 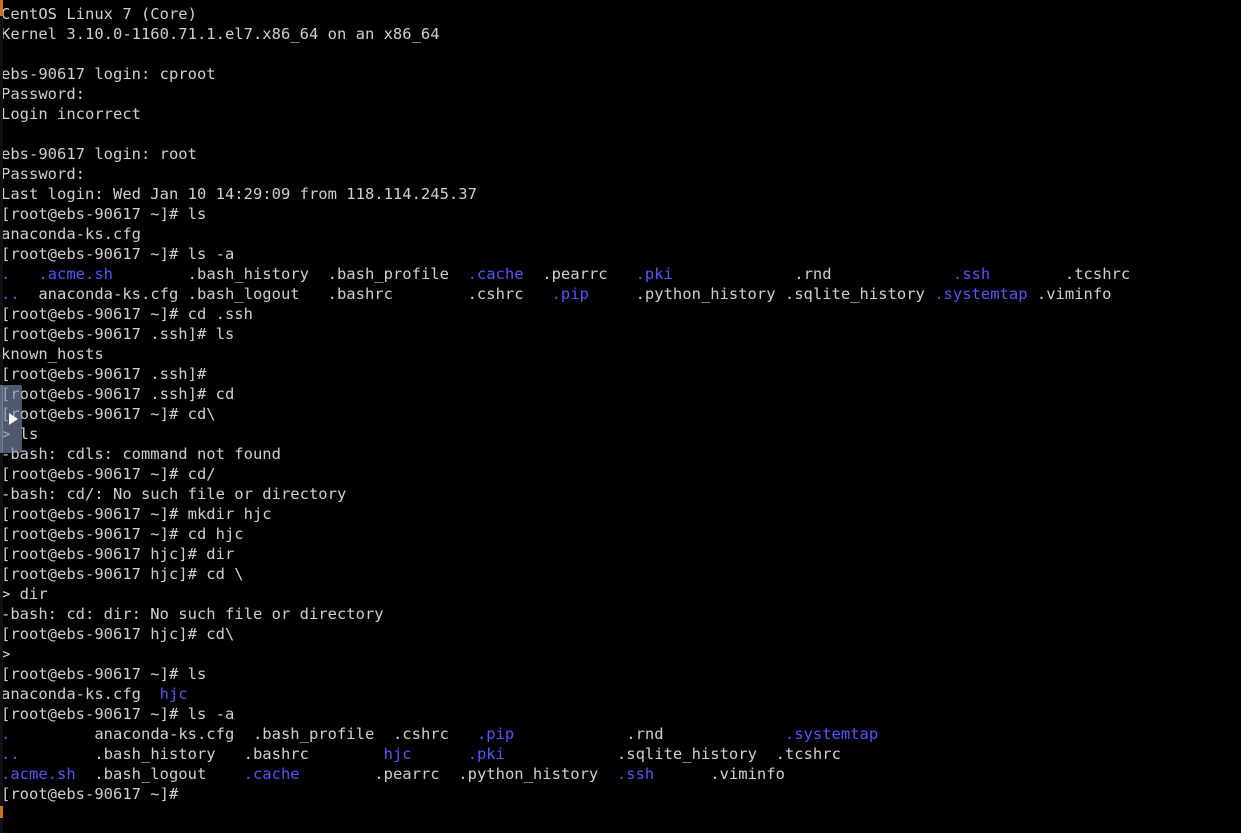 I want to click on terminal-line: [root@ebs-90617 ~]# cd\, so click(x=621, y=414).